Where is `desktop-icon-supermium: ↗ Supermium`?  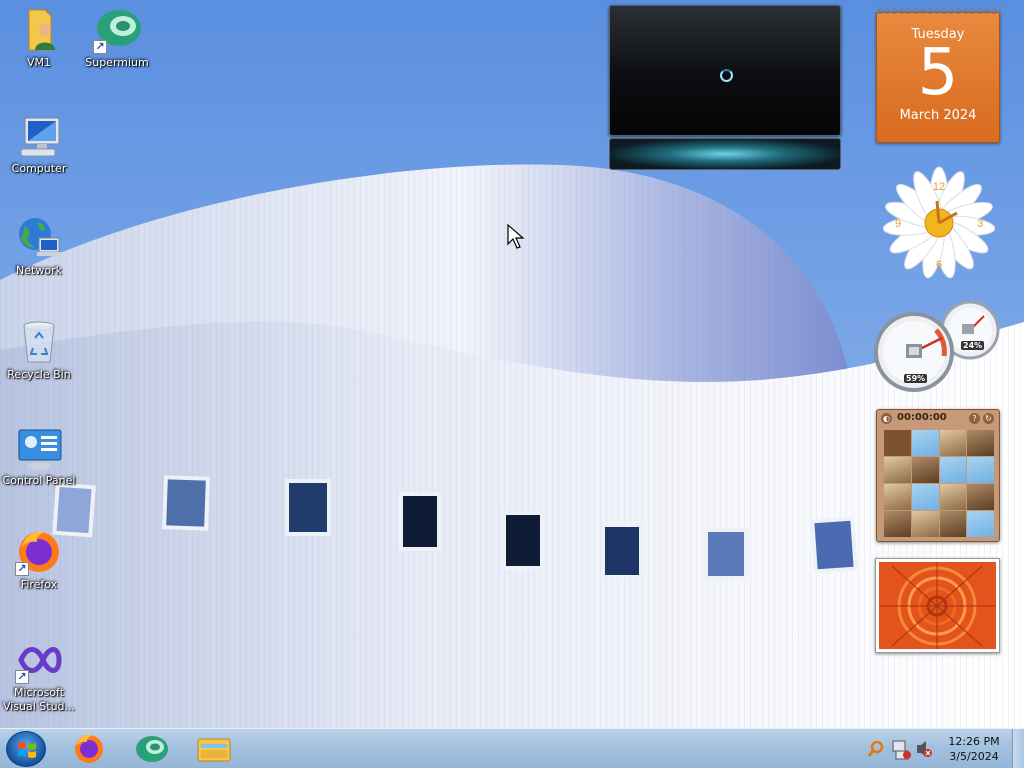
desktop-icon-supermium: ↗ Supermium is located at coordinates (117, 38).